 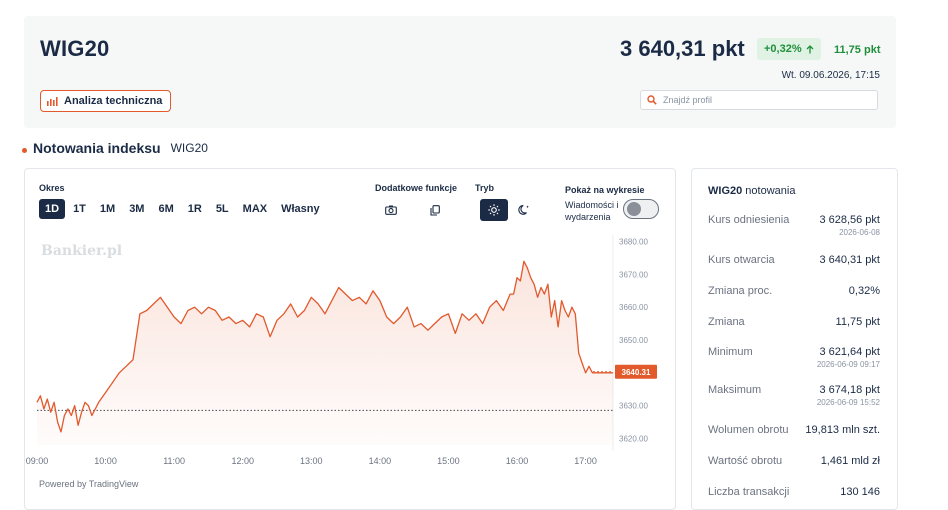 I want to click on stat-value: 19,813 mln szt., so click(x=842, y=430).